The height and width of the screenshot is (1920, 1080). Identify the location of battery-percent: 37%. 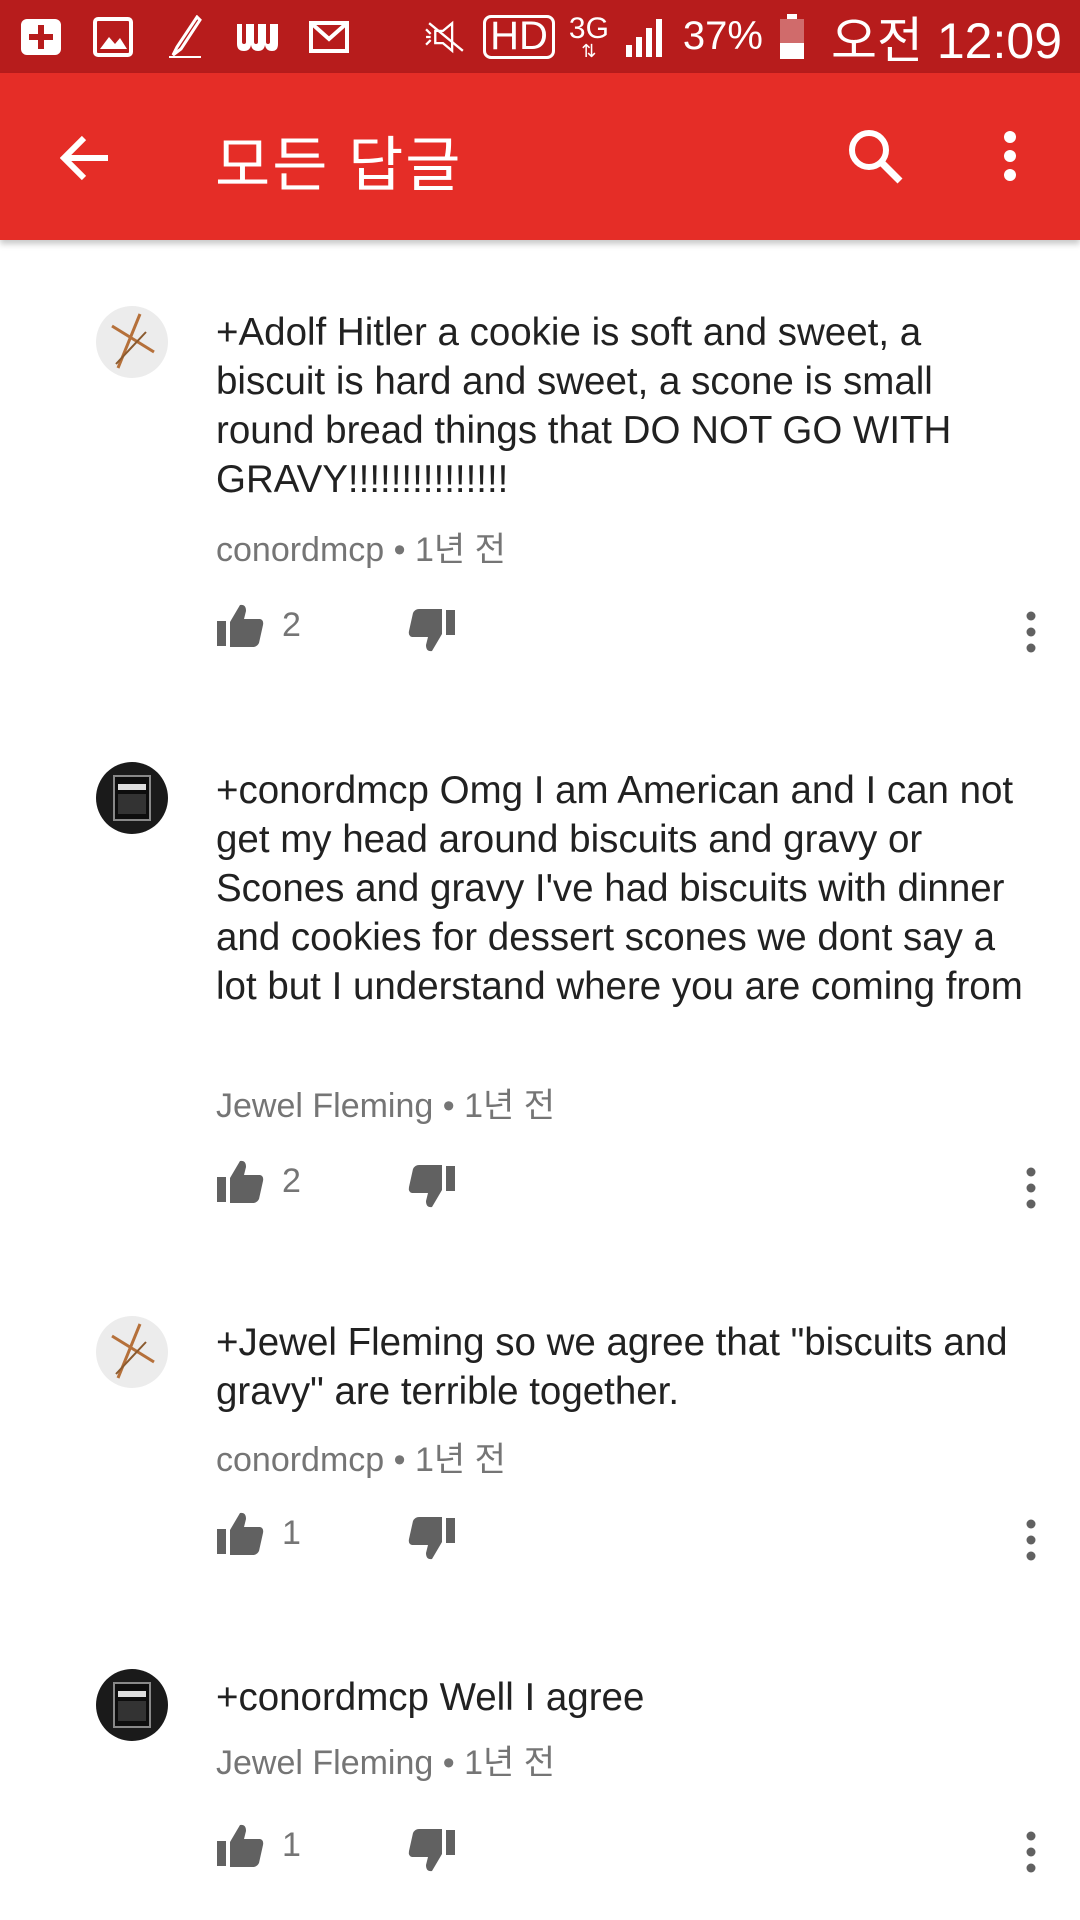
(722, 36).